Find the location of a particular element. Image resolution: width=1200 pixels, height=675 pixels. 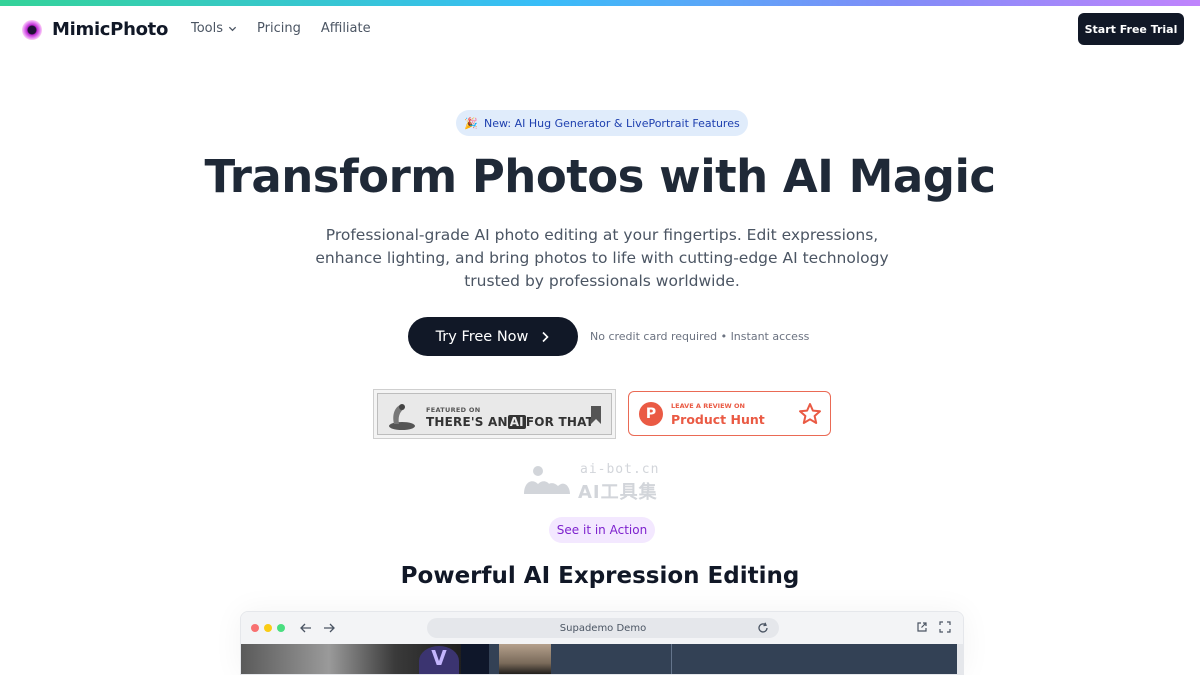

product-hunt-badge: P LEAVE A REVIEW ON Product Hunt is located at coordinates (729, 413).